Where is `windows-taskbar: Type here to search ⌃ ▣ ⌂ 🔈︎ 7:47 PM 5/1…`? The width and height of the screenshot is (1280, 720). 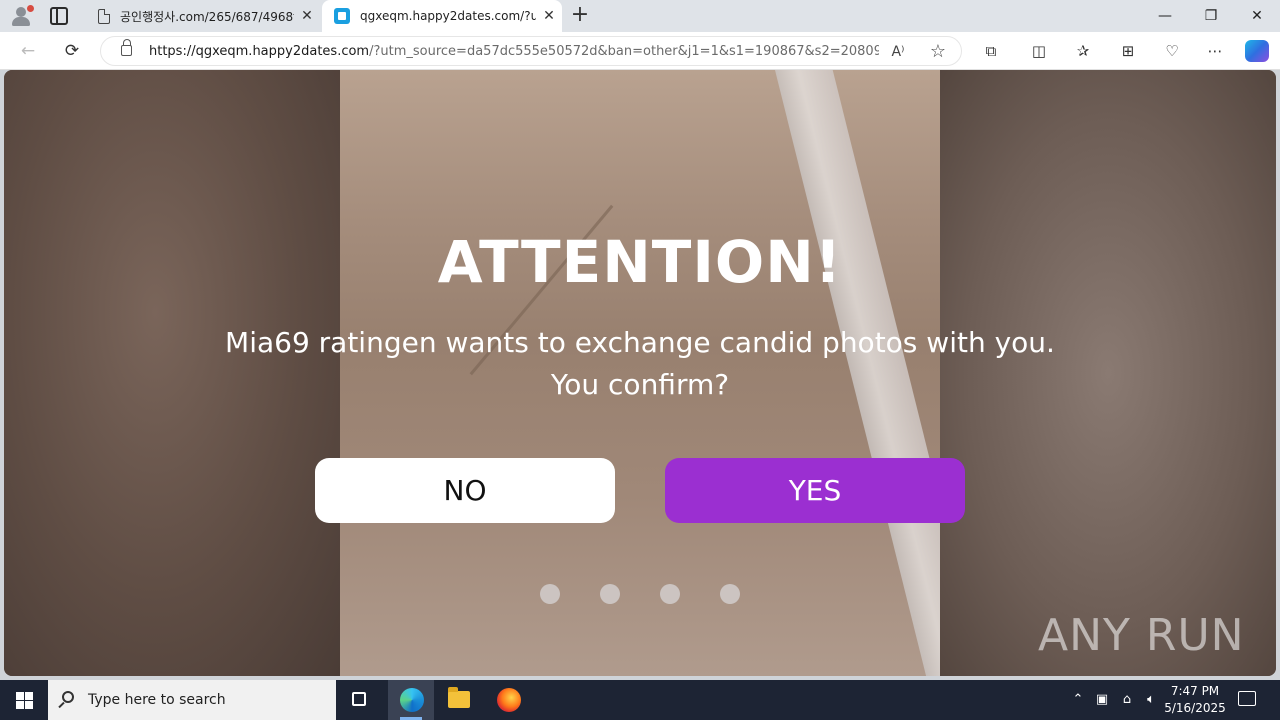
windows-taskbar: Type here to search ⌃ ▣ ⌂ 🔈︎ 7:47 PM 5/1… is located at coordinates (640, 700).